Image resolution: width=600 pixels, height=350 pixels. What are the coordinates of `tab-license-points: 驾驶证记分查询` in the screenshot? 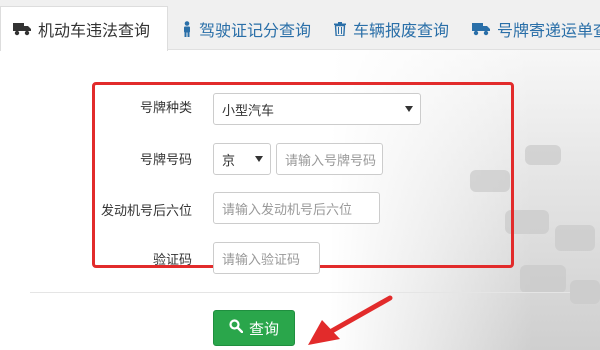 It's located at (245, 29).